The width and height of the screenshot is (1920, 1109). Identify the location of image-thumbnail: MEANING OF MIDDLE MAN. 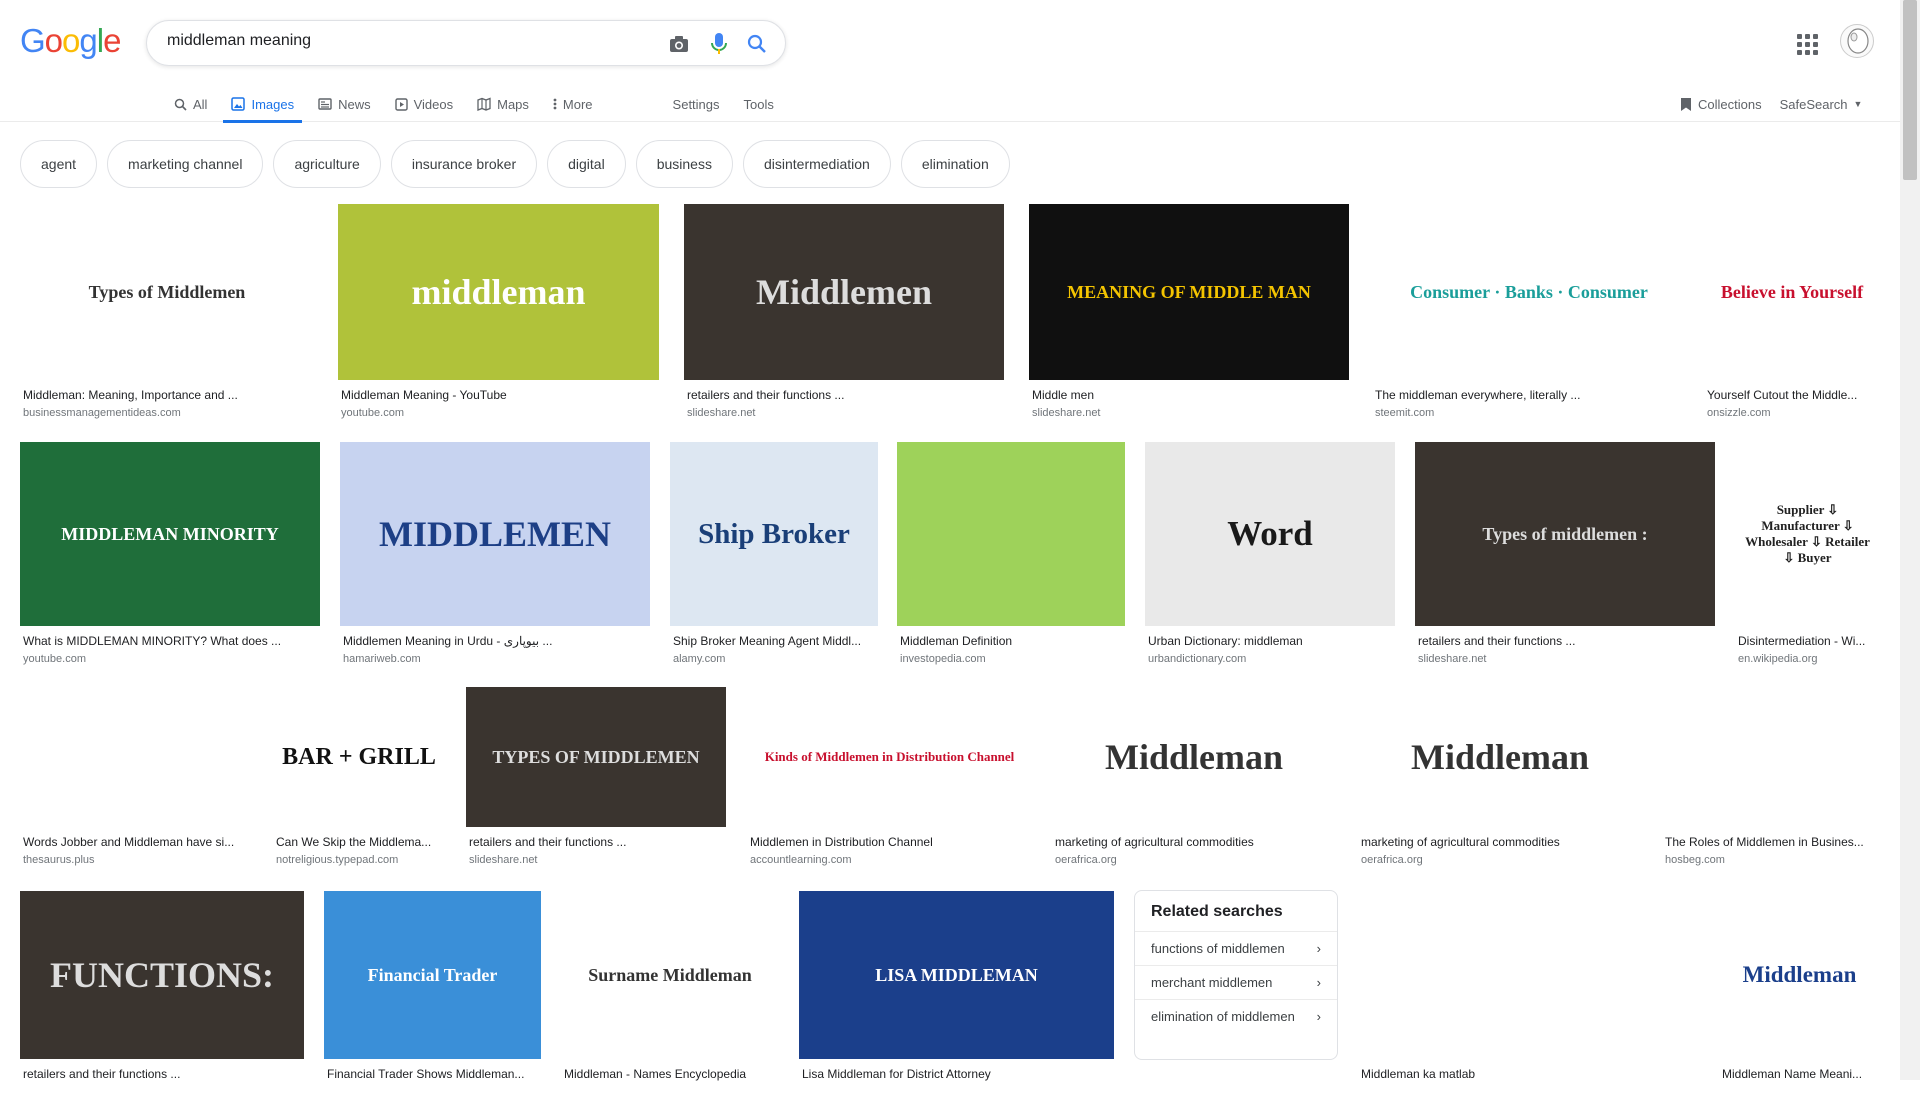
(1189, 292).